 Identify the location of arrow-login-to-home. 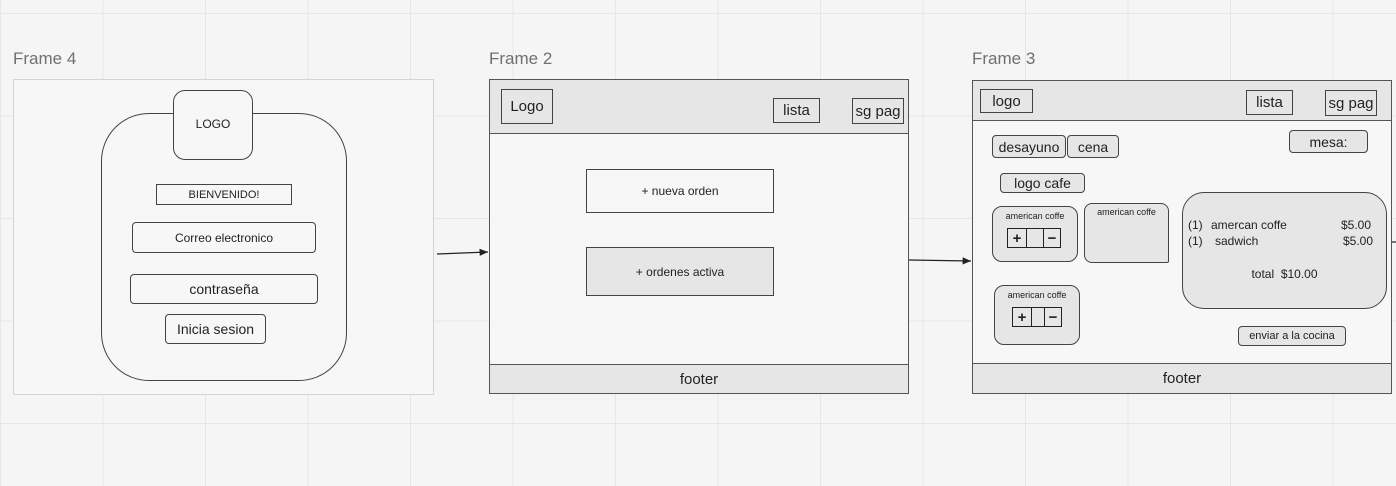
(462, 252).